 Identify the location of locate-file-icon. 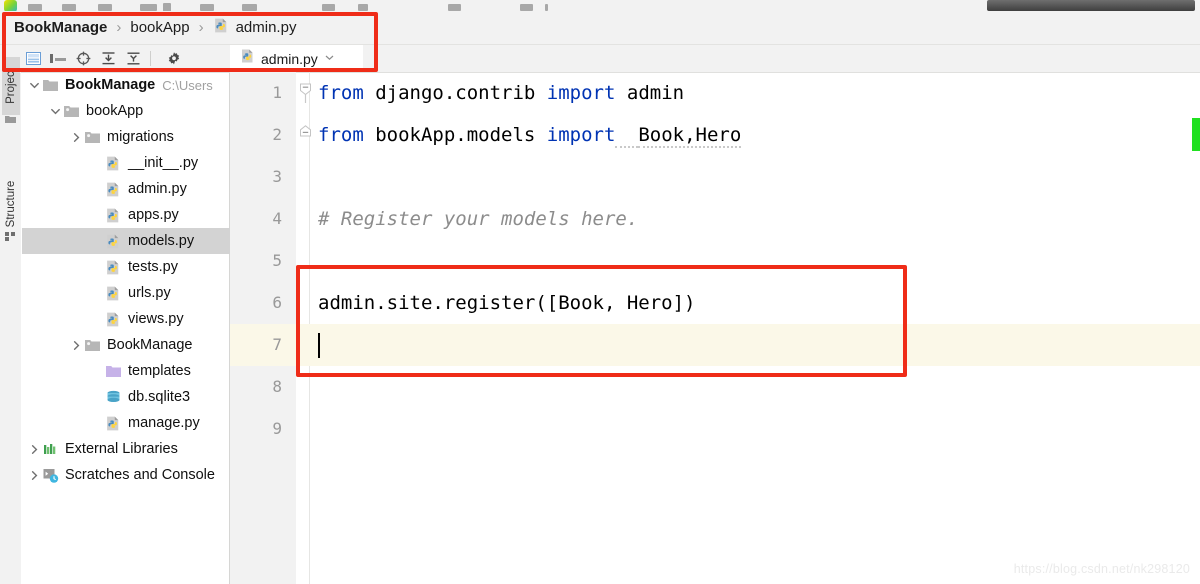
(83, 58).